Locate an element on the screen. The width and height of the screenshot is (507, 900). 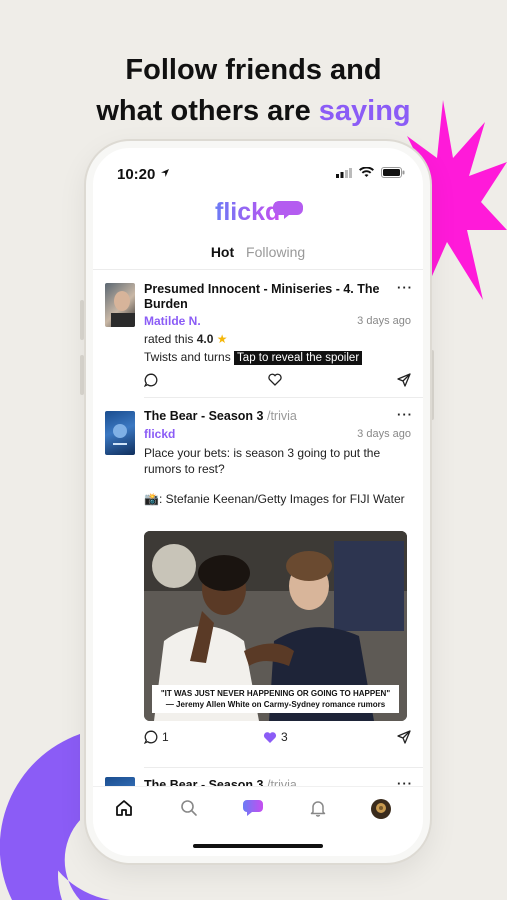
bell-icon is located at coordinates (318, 808).